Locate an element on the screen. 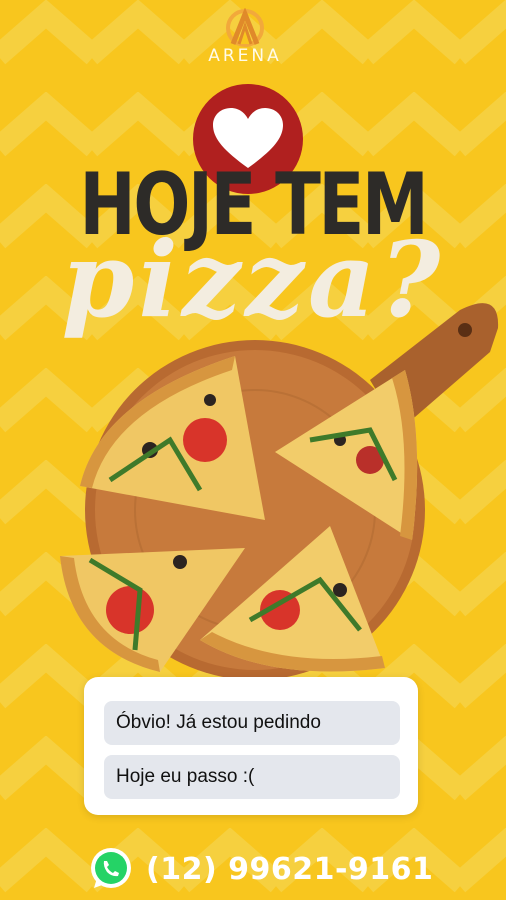 Image resolution: width=506 pixels, height=900 pixels. contact-line: (12) 99621-9161 is located at coordinates (260, 869).